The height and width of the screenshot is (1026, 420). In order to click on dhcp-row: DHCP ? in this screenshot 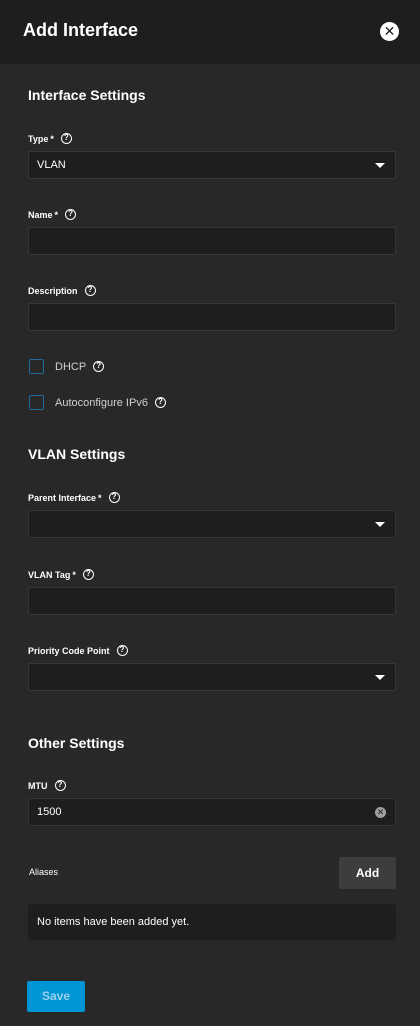, I will do `click(67, 366)`.